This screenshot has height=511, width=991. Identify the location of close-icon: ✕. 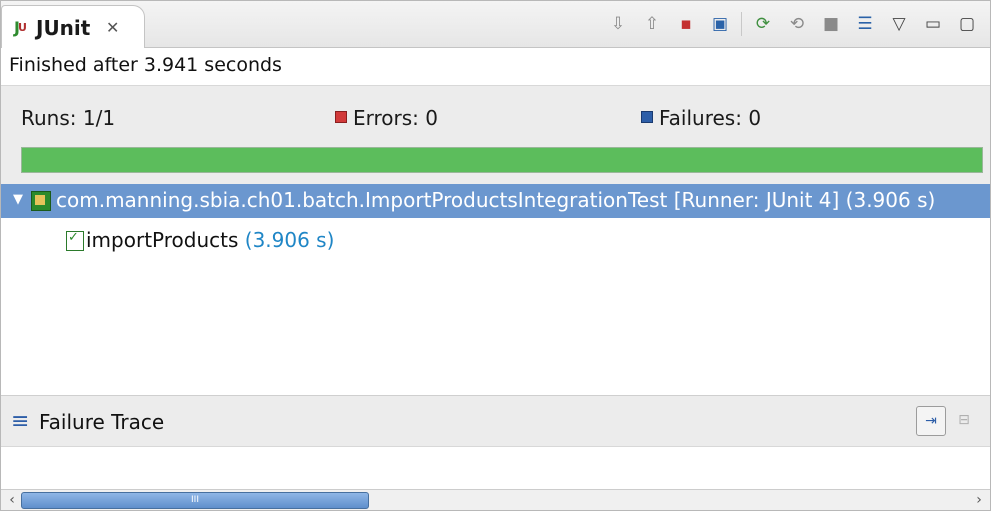
(112, 27).